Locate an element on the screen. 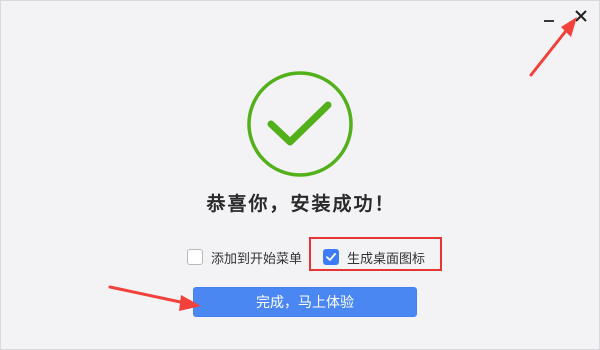 The image size is (600, 350). close-button is located at coordinates (581, 16).